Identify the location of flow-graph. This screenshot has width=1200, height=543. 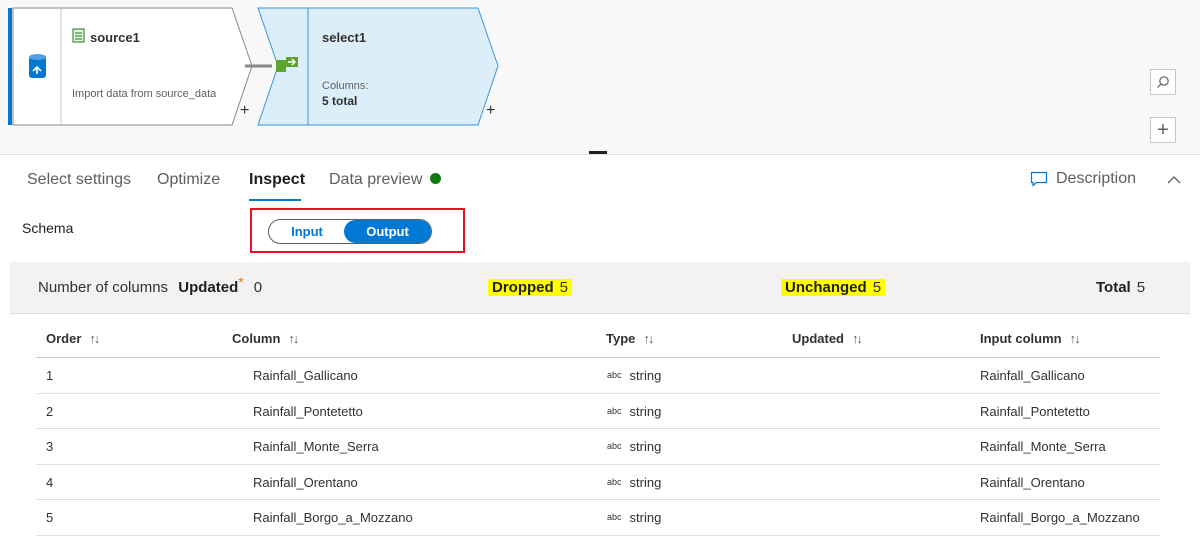
(253, 66).